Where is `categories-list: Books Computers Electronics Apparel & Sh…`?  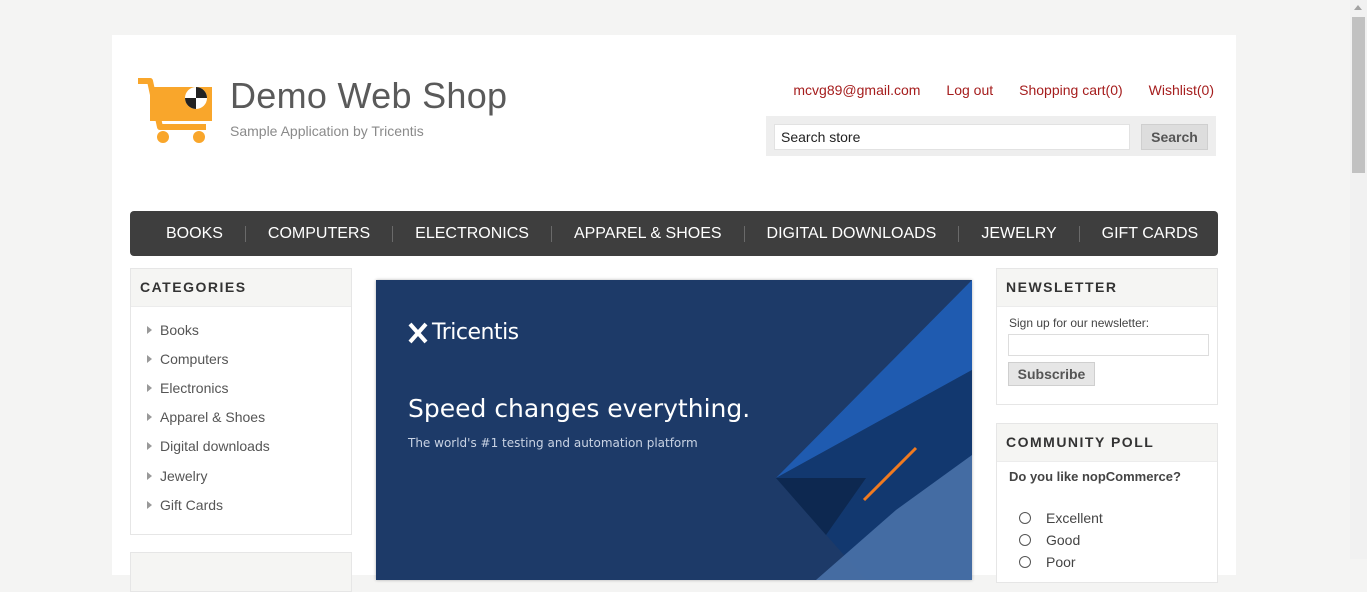 categories-list: Books Computers Electronics Apparel & Sh… is located at coordinates (241, 413).